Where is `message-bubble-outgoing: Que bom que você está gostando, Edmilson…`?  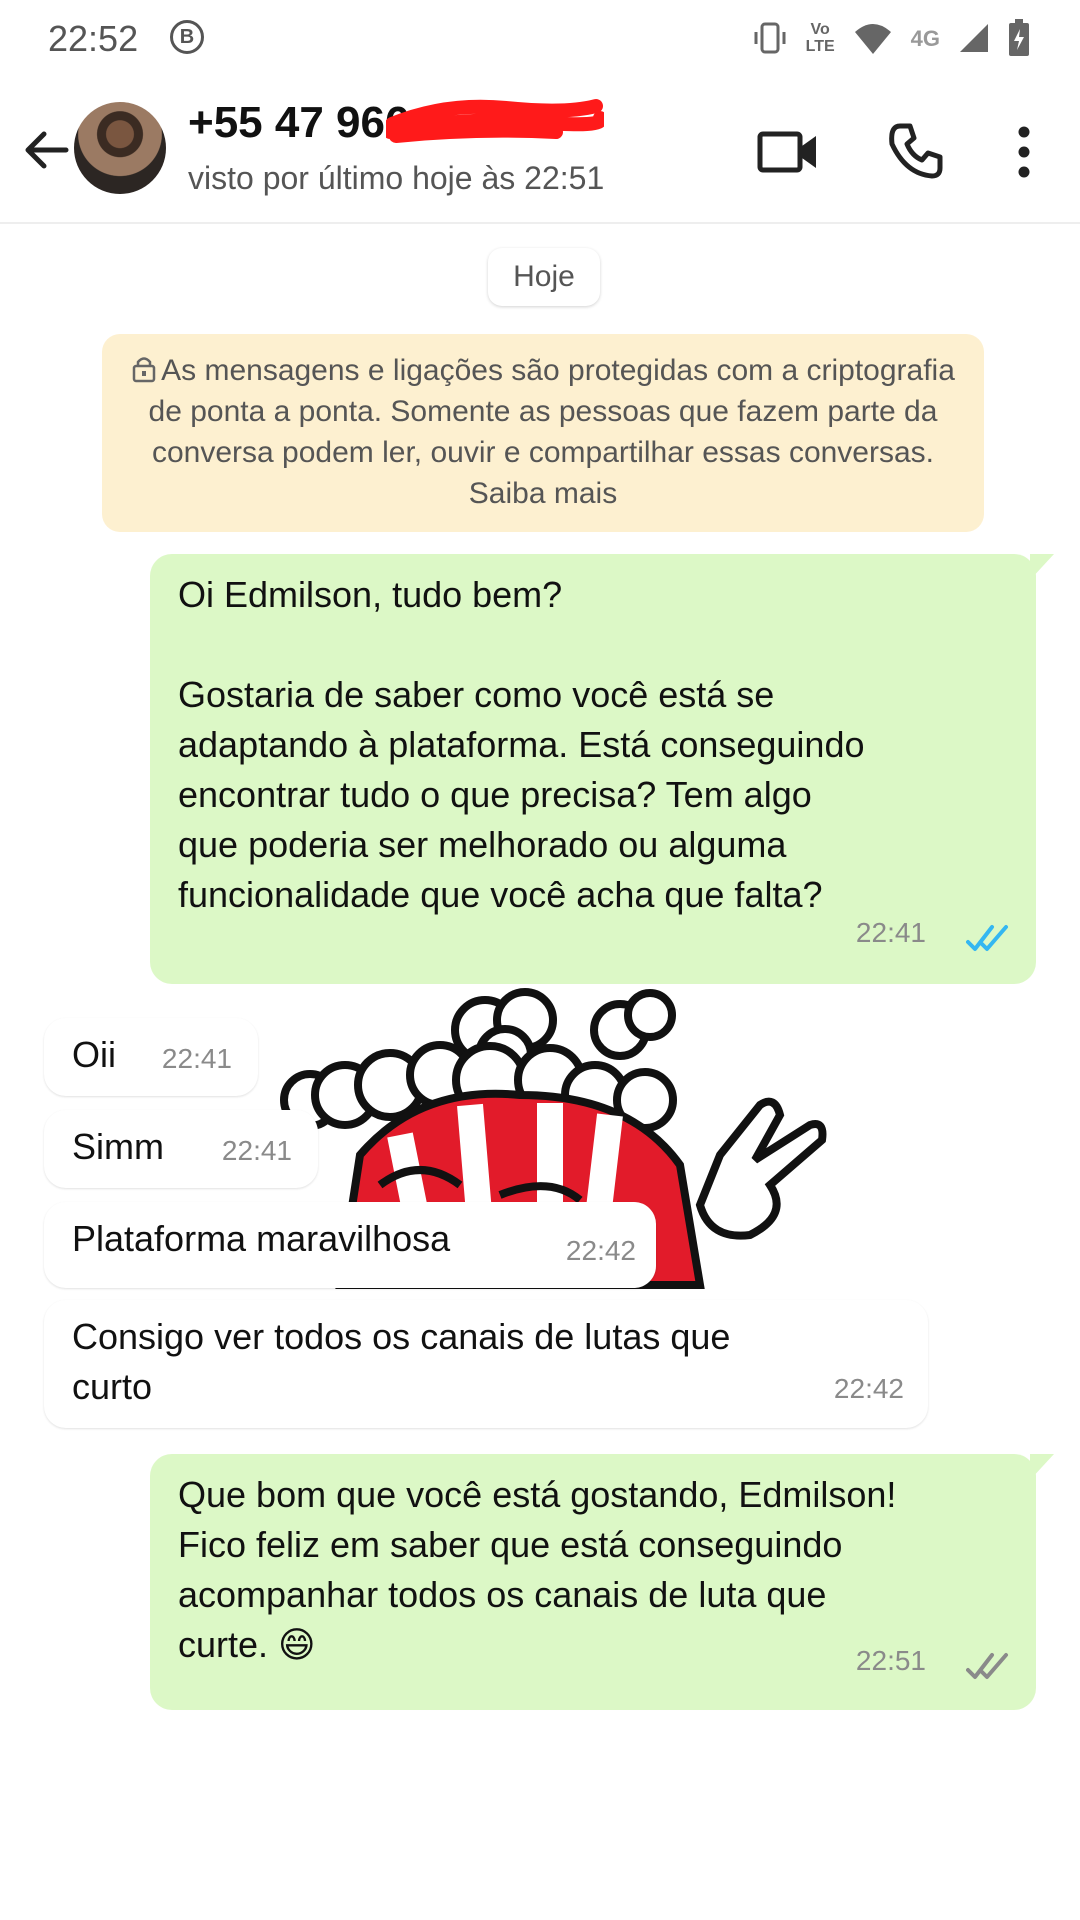
message-bubble-outgoing: Que bom que você está gostando, Edmilson… is located at coordinates (593, 1582).